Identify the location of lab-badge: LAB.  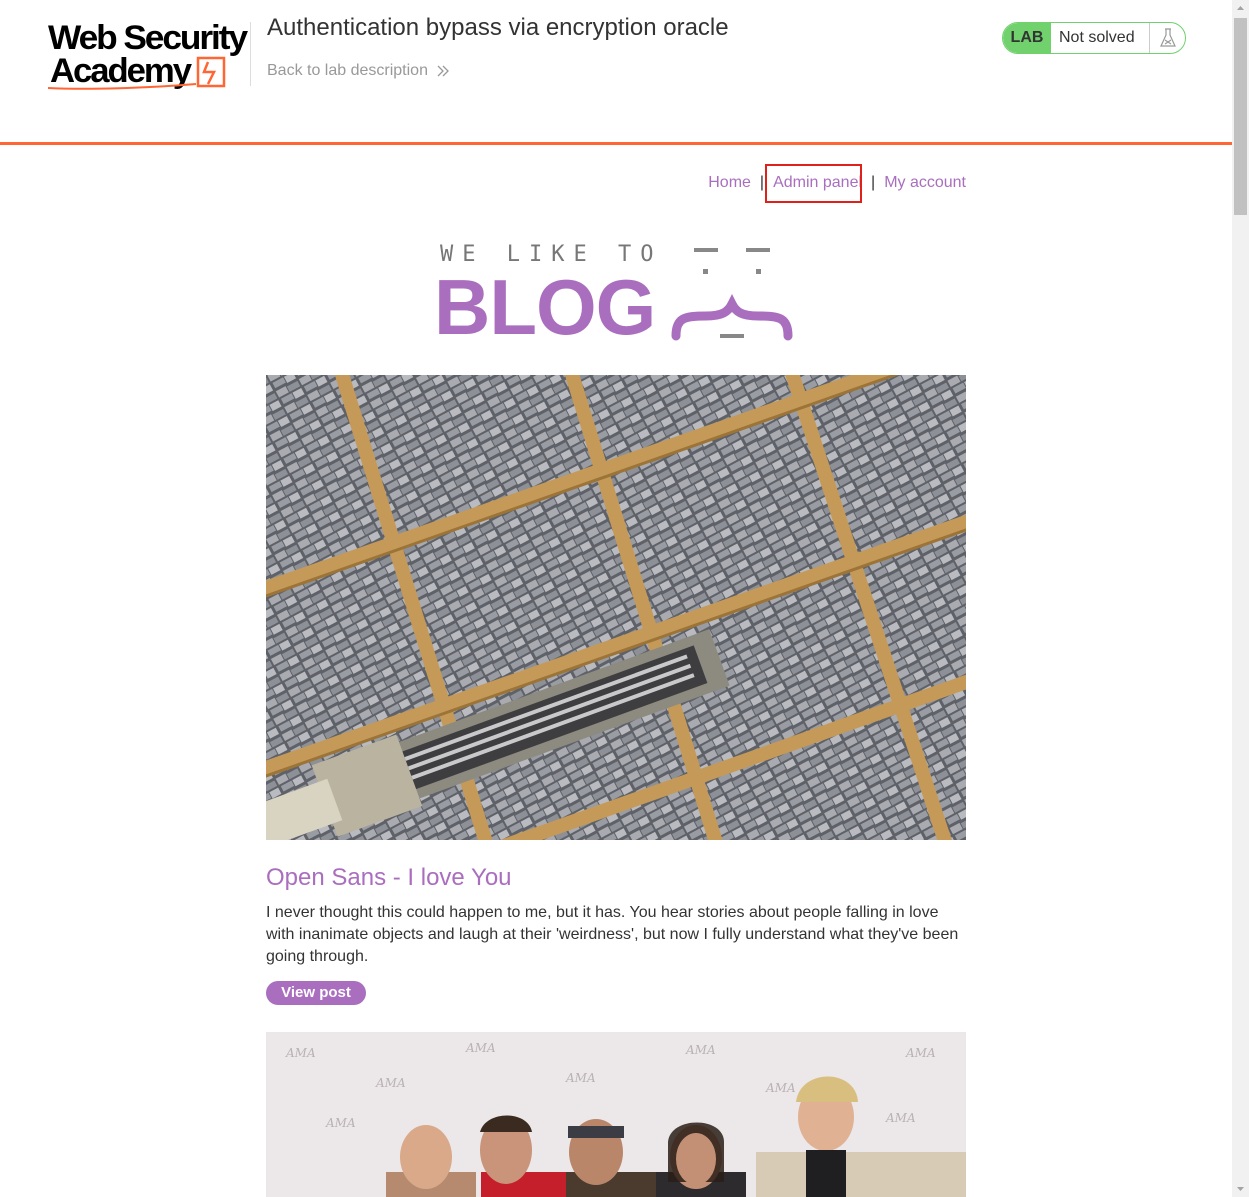
(1027, 38).